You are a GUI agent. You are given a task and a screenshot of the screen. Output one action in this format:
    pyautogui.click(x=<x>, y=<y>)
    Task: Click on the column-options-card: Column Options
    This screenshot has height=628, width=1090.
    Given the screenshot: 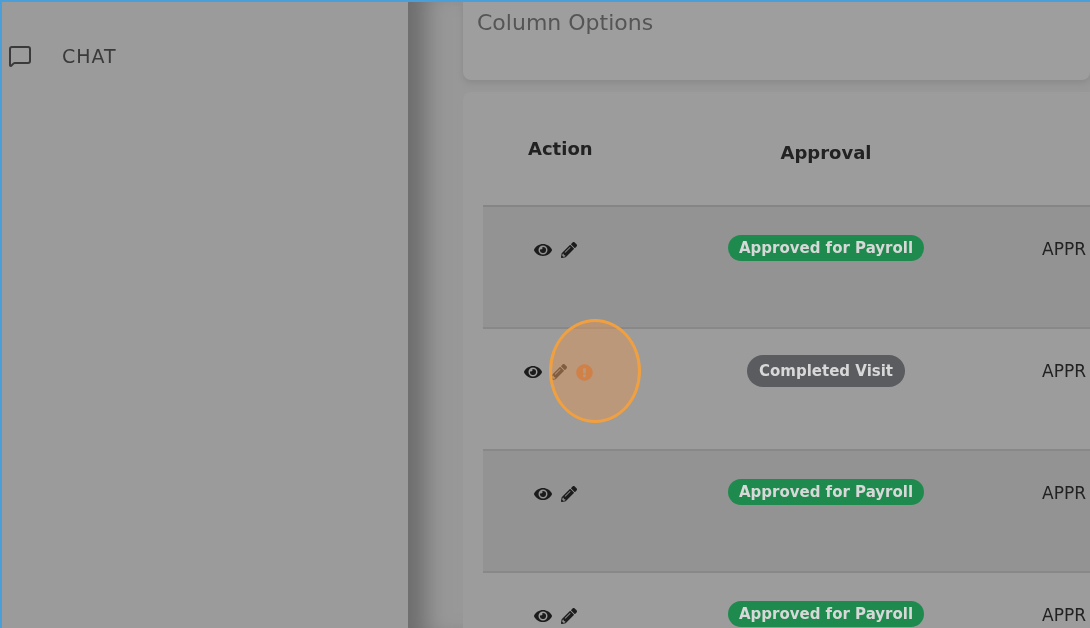 What is the action you would take?
    pyautogui.click(x=776, y=41)
    